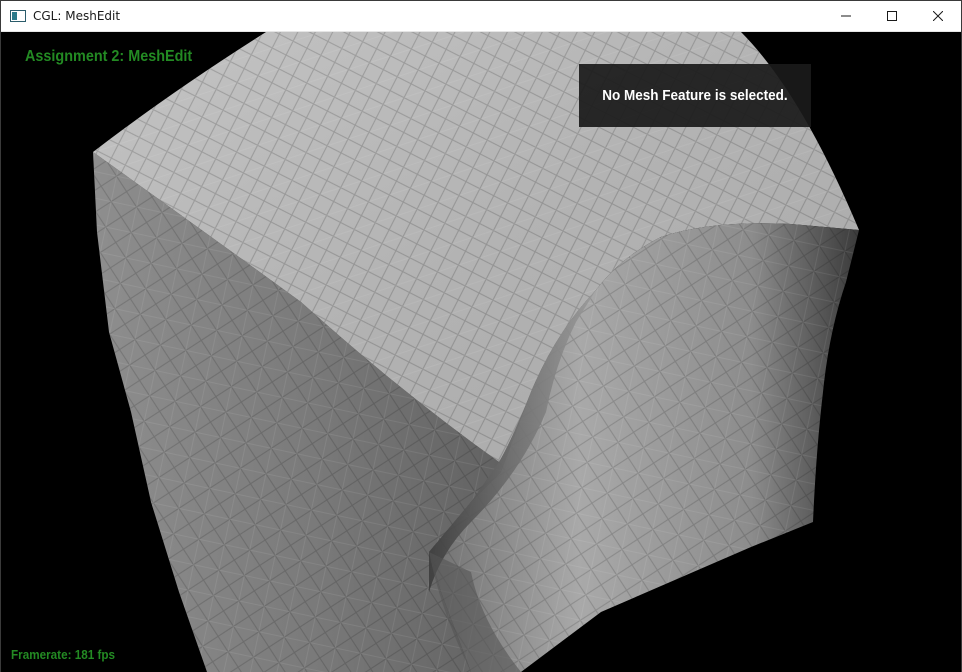 Image resolution: width=962 pixels, height=672 pixels. Describe the element at coordinates (481, 16) in the screenshot. I see `title-bar: CGL: MeshEdit` at that location.